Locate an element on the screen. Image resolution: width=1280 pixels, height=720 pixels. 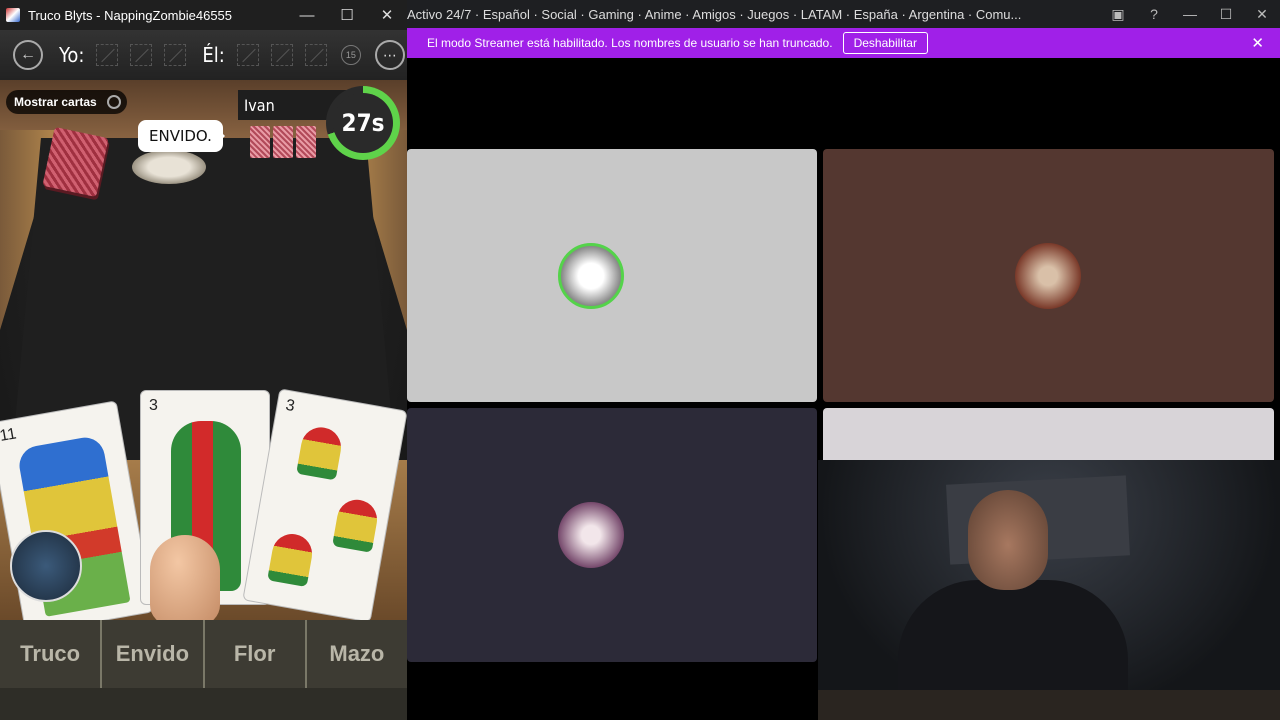
minimize-icon: — is located at coordinates (1190, 14).